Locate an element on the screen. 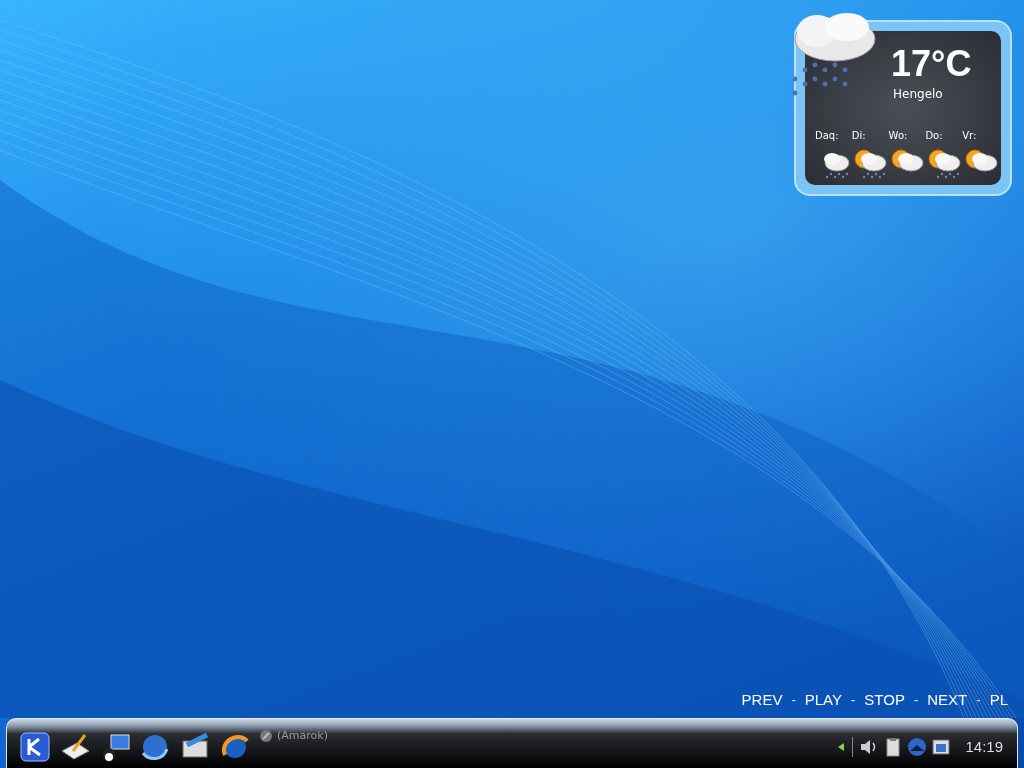 This screenshot has width=1024, height=768. media-control-link: PL is located at coordinates (998, 699).